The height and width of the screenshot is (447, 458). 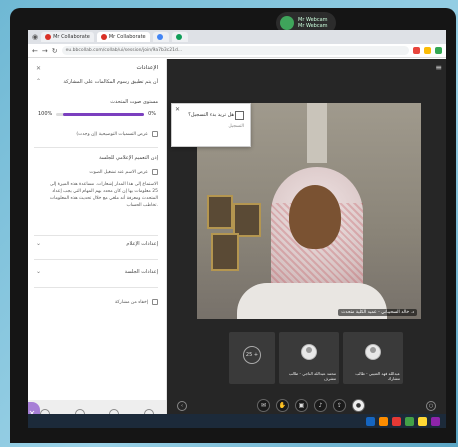 What do you see at coordinates (123, 37) in the screenshot?
I see `browser-tab-2: Mr Collaborate` at bounding box center [123, 37].